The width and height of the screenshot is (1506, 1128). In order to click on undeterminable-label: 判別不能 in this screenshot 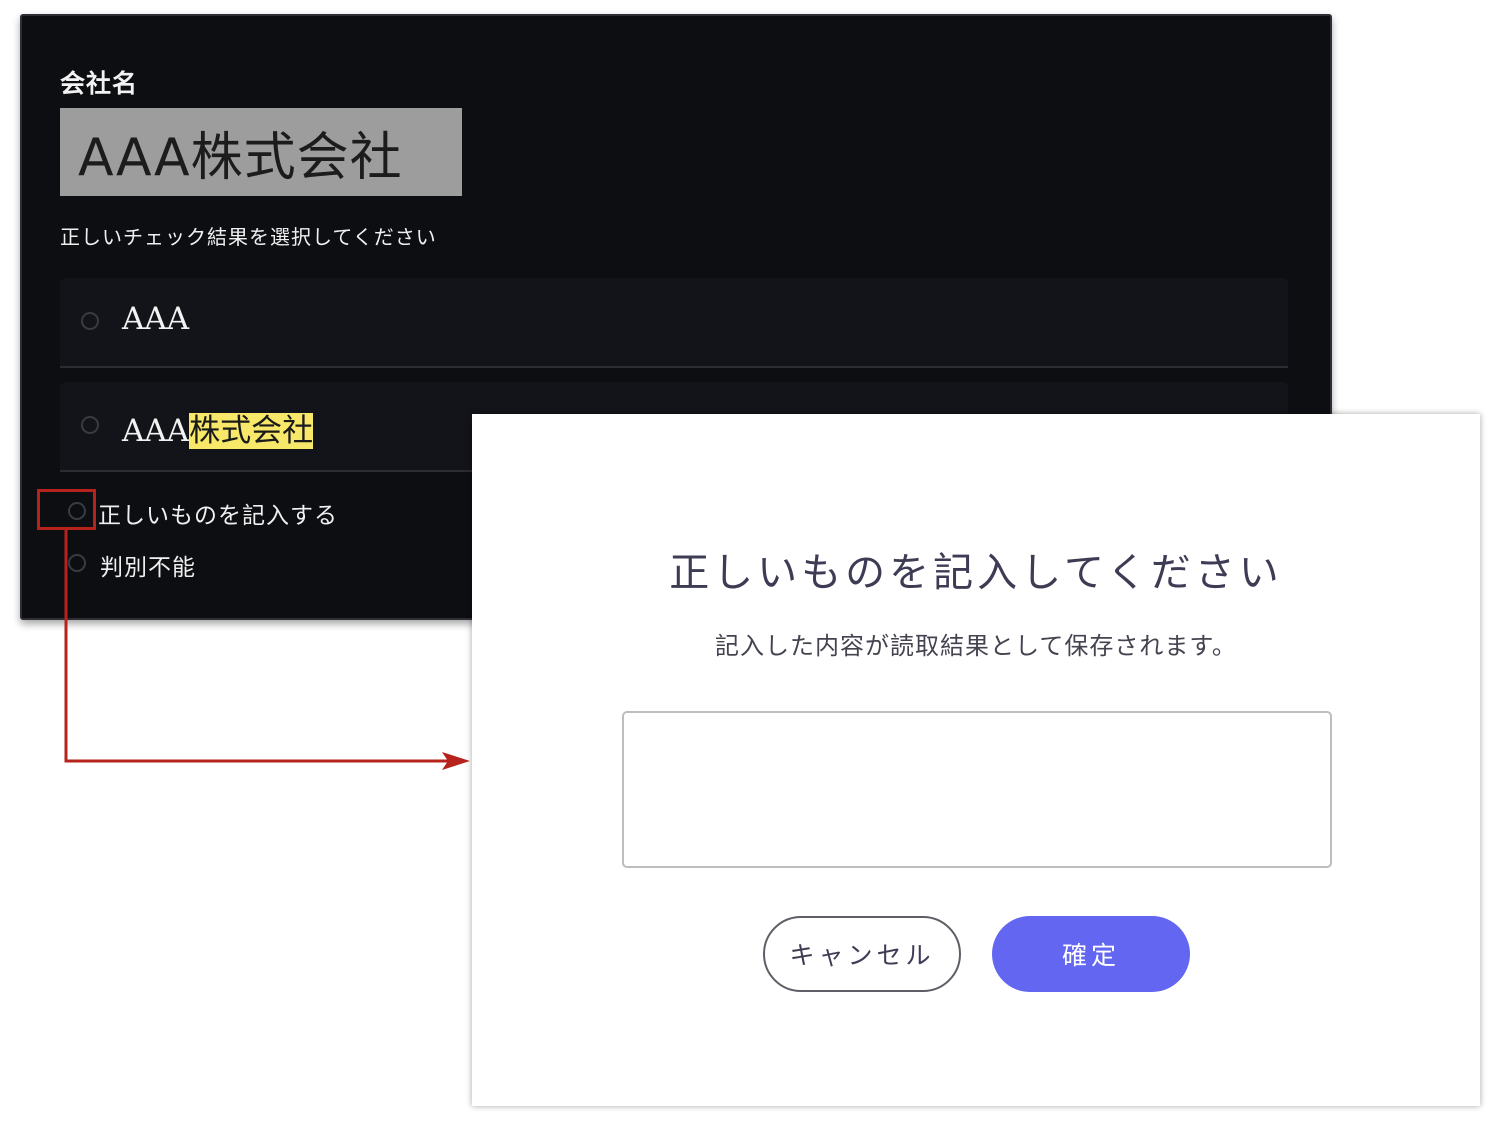, I will do `click(148, 565)`.